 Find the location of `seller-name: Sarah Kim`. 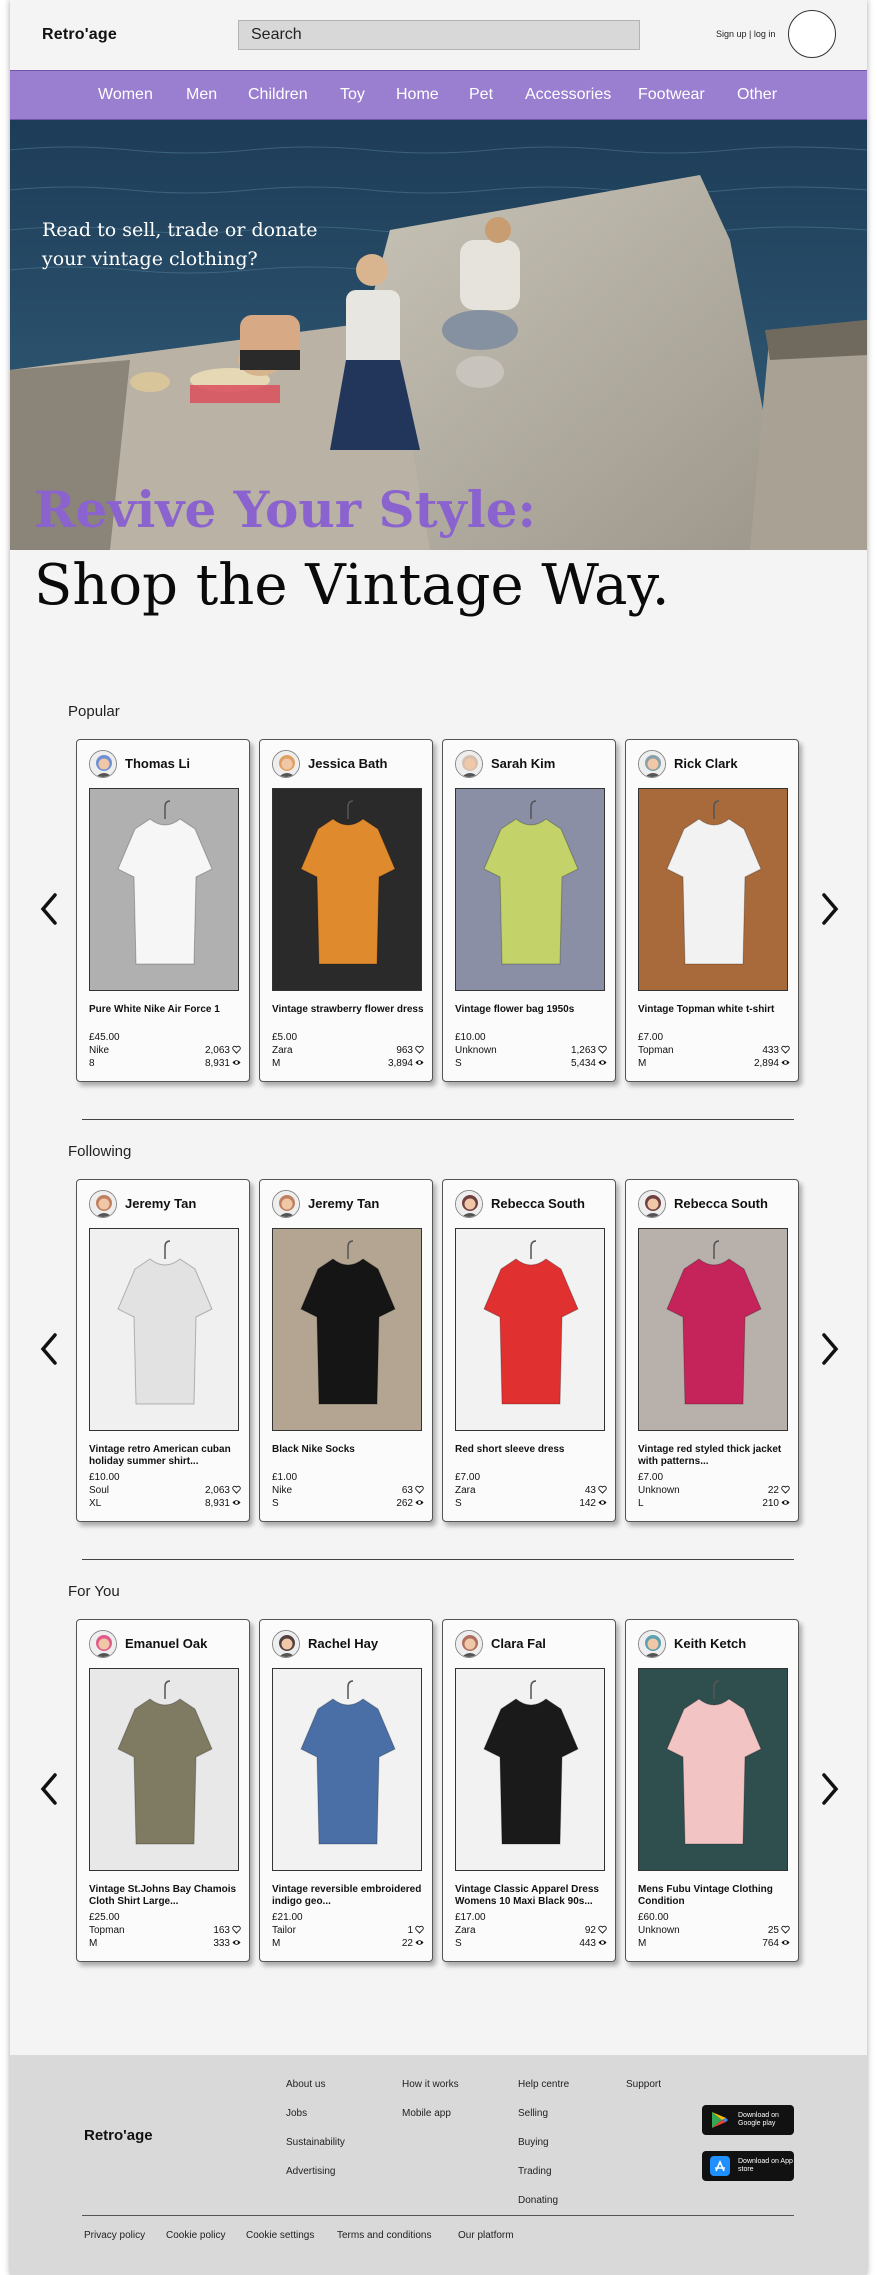

seller-name: Sarah Kim is located at coordinates (523, 763).